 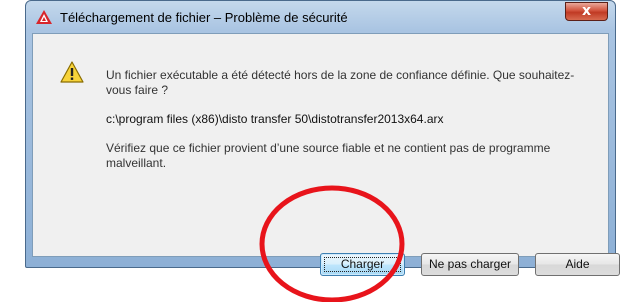 I want to click on close-icon: x, so click(x=586, y=11).